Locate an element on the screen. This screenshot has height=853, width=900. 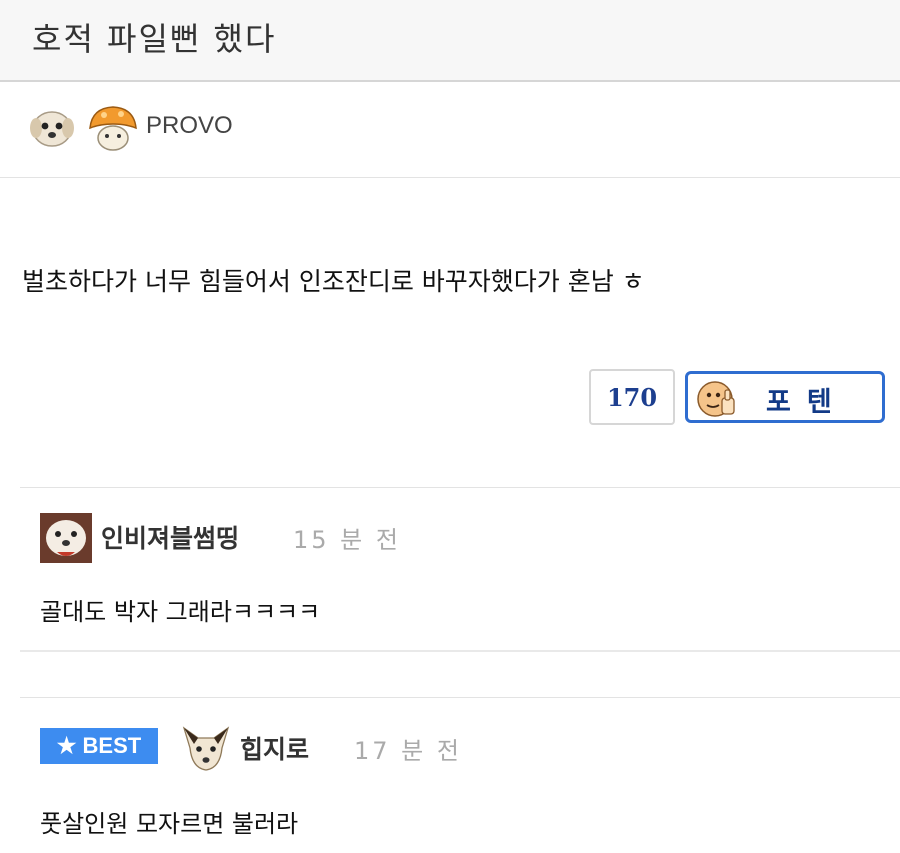
mushroom-icon is located at coordinates (113, 128).